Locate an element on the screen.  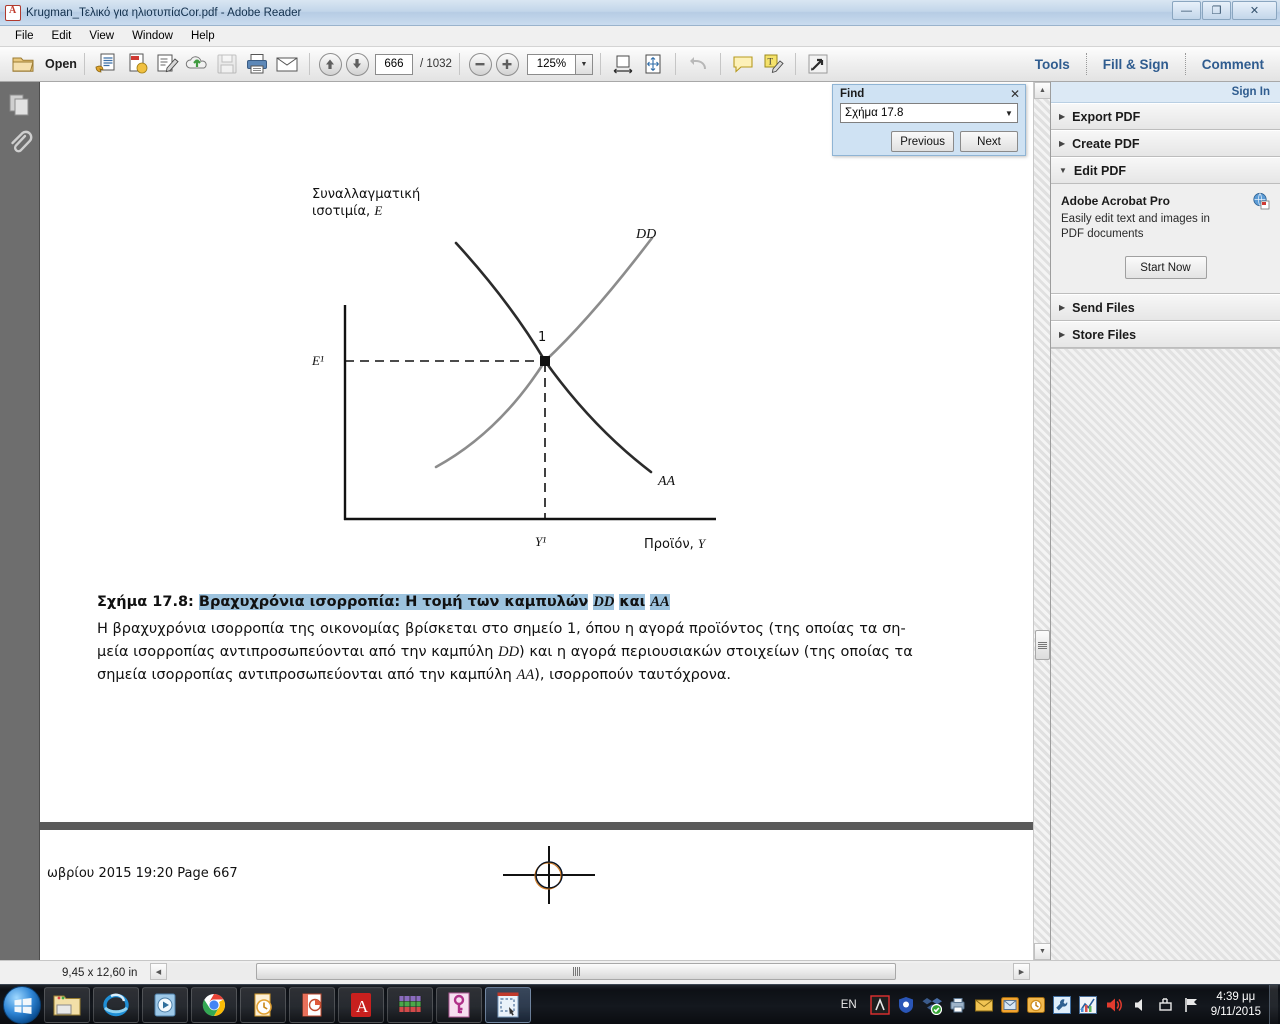
email-icon is located at coordinates (287, 64).